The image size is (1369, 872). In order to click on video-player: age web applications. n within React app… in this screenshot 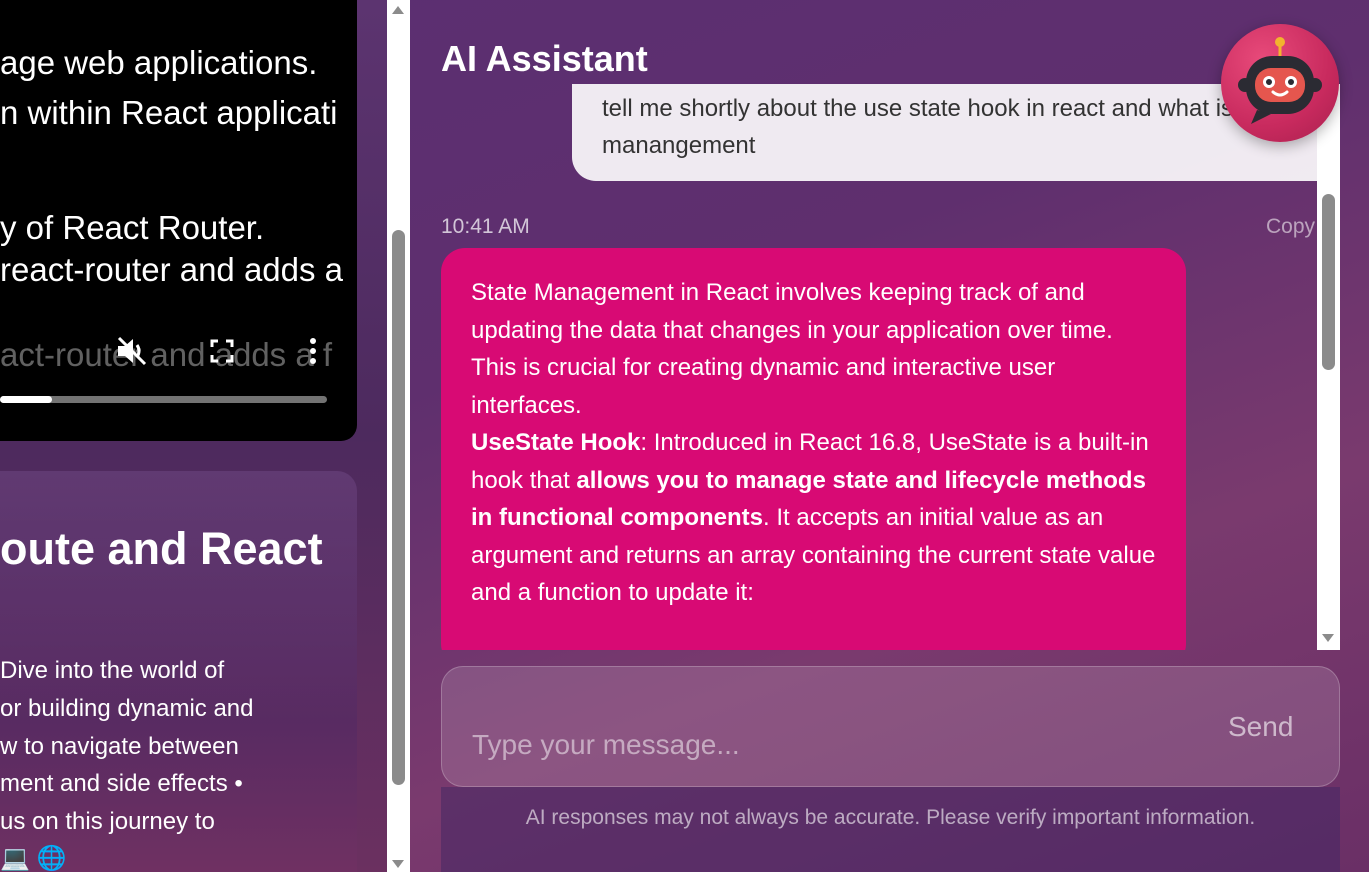, I will do `click(178, 220)`.